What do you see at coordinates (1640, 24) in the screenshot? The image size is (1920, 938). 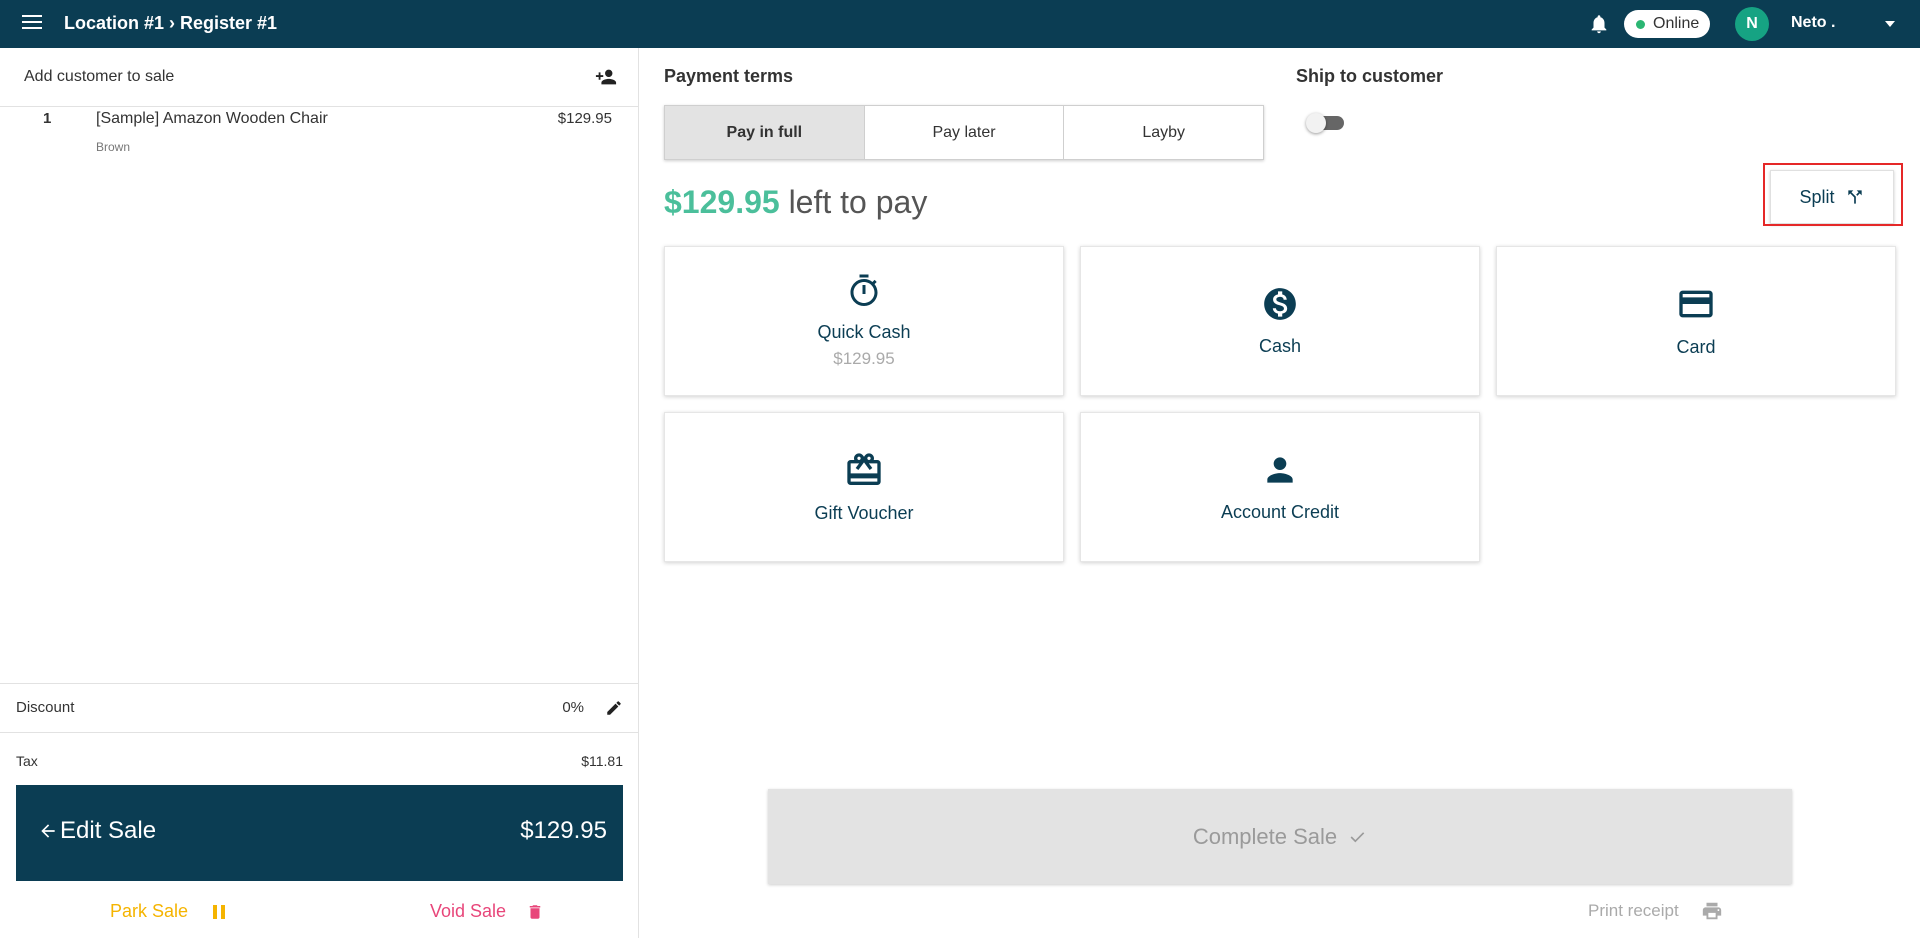 I see `status-dot` at bounding box center [1640, 24].